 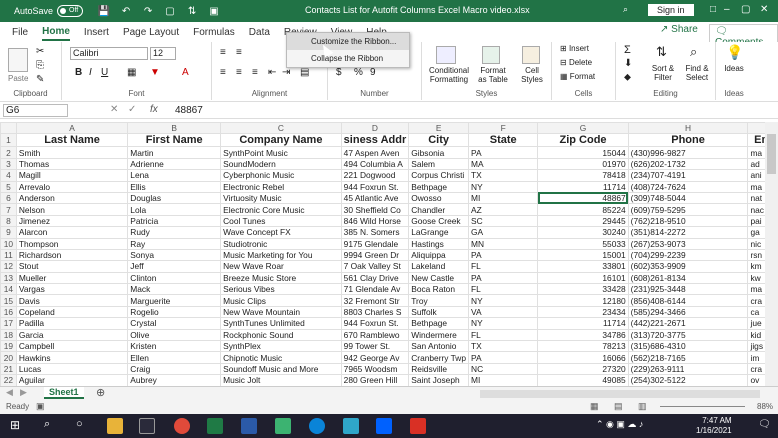 I want to click on underline-button: U, so click(x=104, y=72).